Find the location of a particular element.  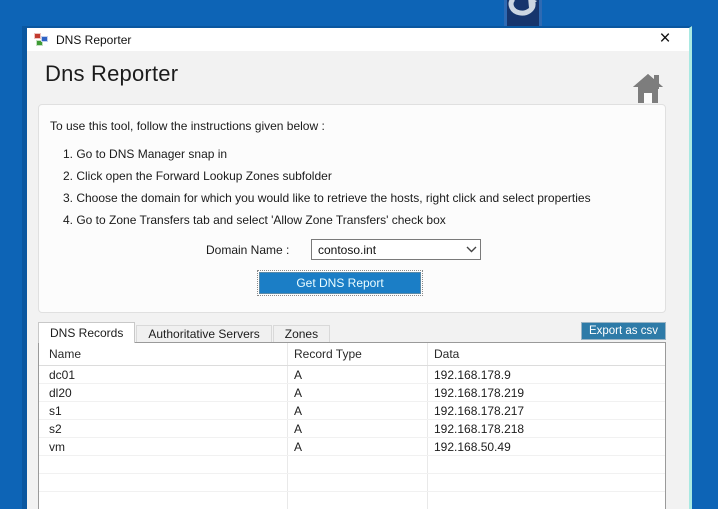

table-row: s1 A 192.168.178.217 is located at coordinates (352, 411).